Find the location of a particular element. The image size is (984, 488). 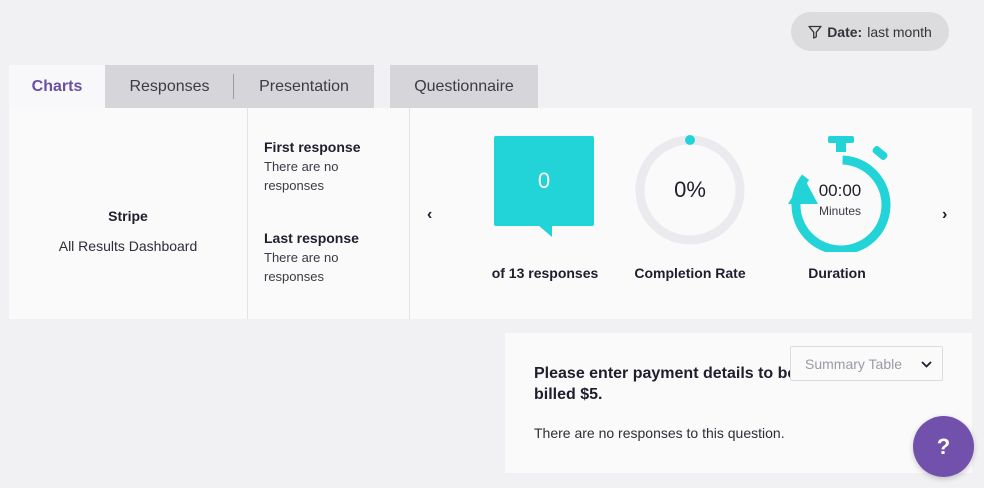

duration-readout: 00:00 Minutes is located at coordinates (840, 199).